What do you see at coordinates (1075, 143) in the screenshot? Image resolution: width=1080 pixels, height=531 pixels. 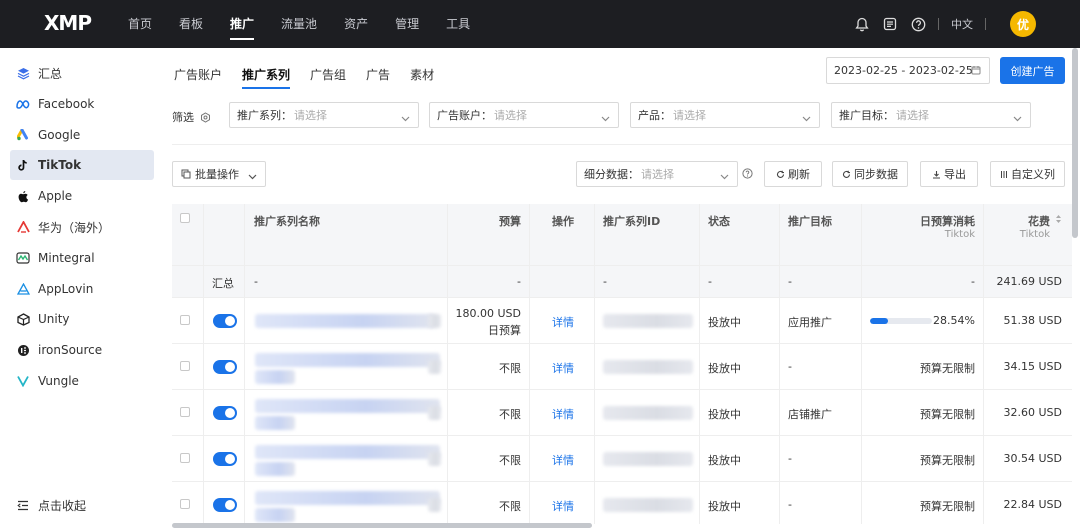 I see `vertical-scrollbar` at bounding box center [1075, 143].